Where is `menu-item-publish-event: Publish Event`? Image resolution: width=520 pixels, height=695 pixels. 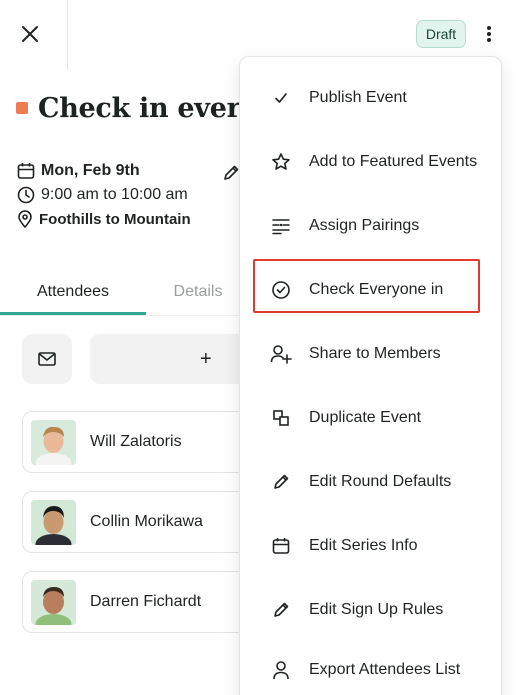 menu-item-publish-event: Publish Event is located at coordinates (371, 98).